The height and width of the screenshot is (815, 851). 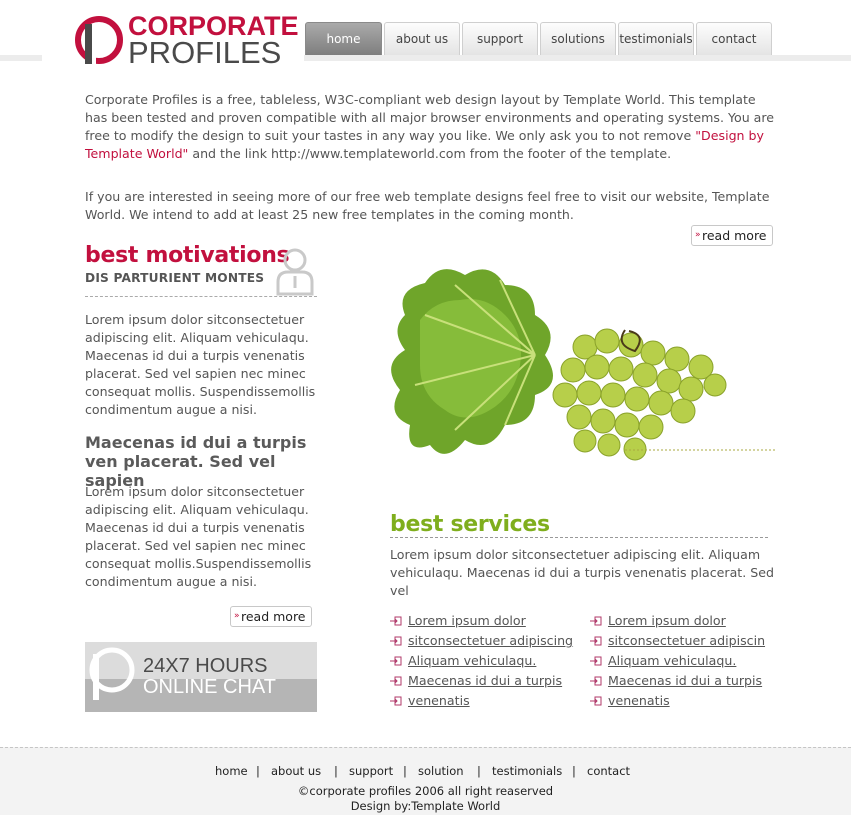 What do you see at coordinates (296, 771) in the screenshot?
I see `footer-link-about-us: about us` at bounding box center [296, 771].